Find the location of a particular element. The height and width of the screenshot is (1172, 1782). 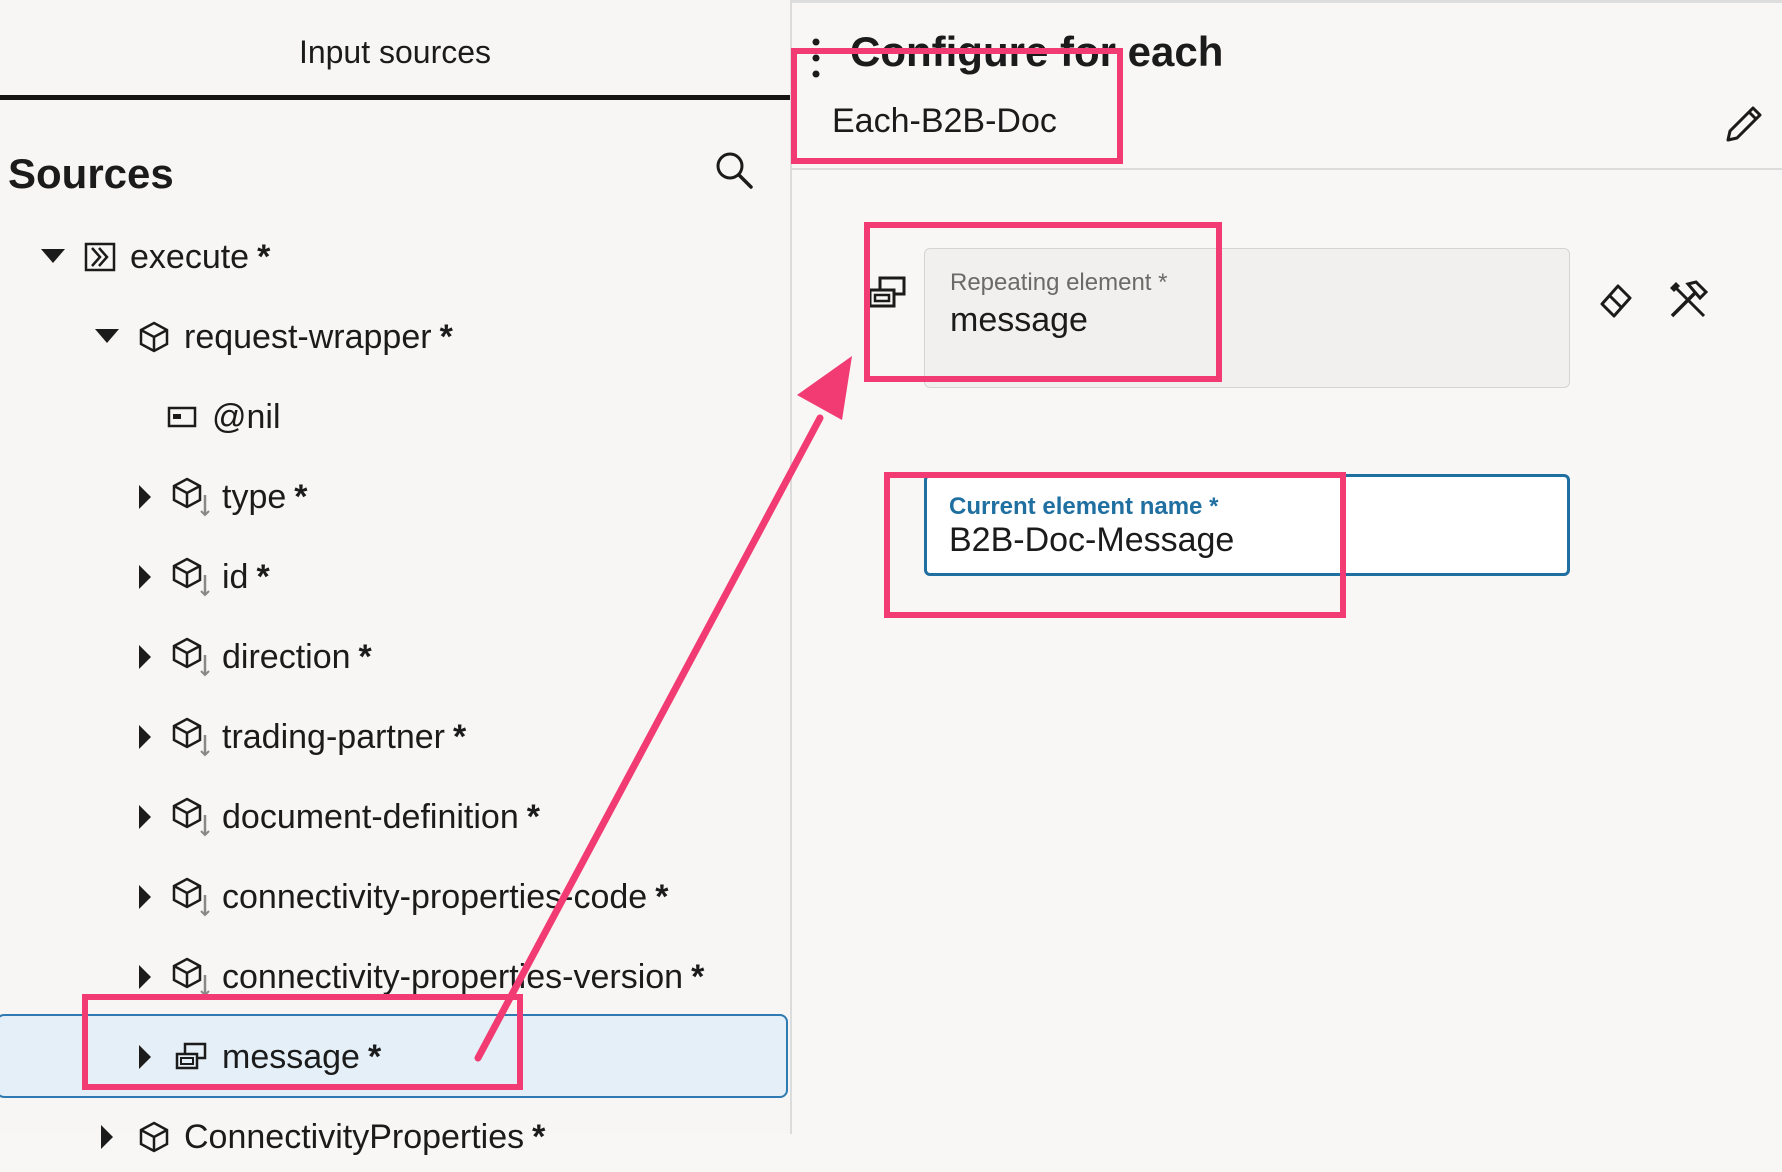

tree-item-message: message * is located at coordinates (254, 1057).